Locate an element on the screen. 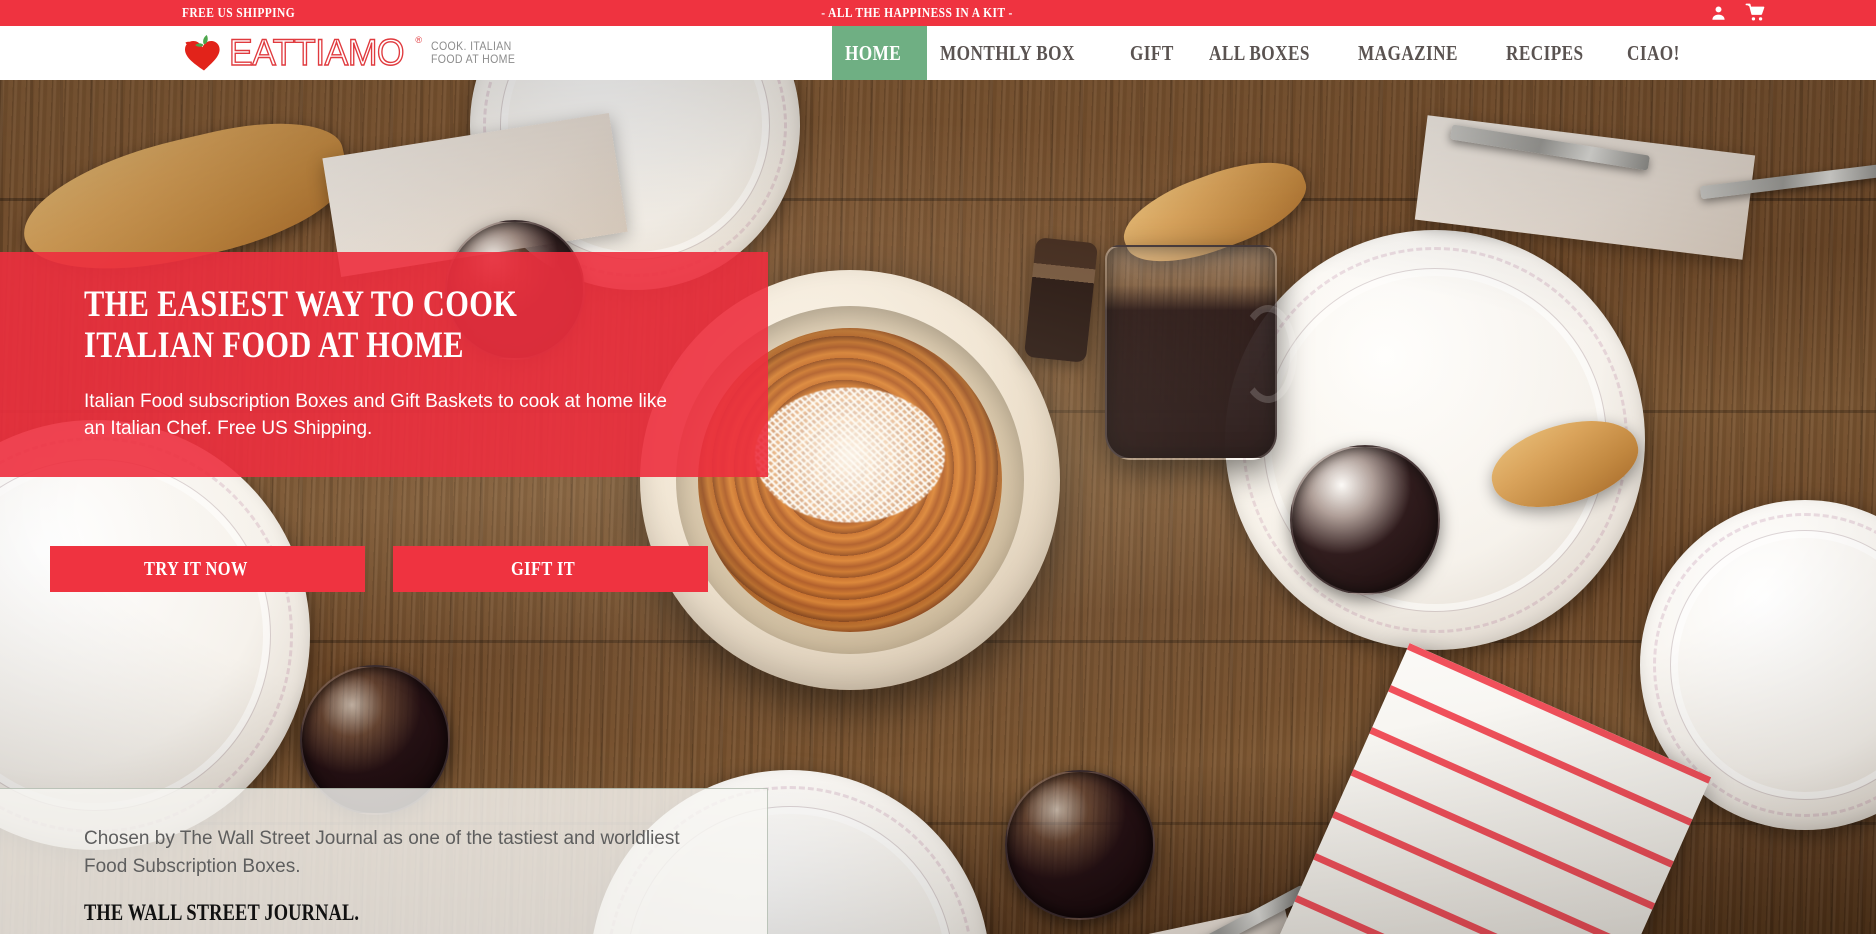 The image size is (1876, 934). gift-it-label: GIFT IT is located at coordinates (543, 568).